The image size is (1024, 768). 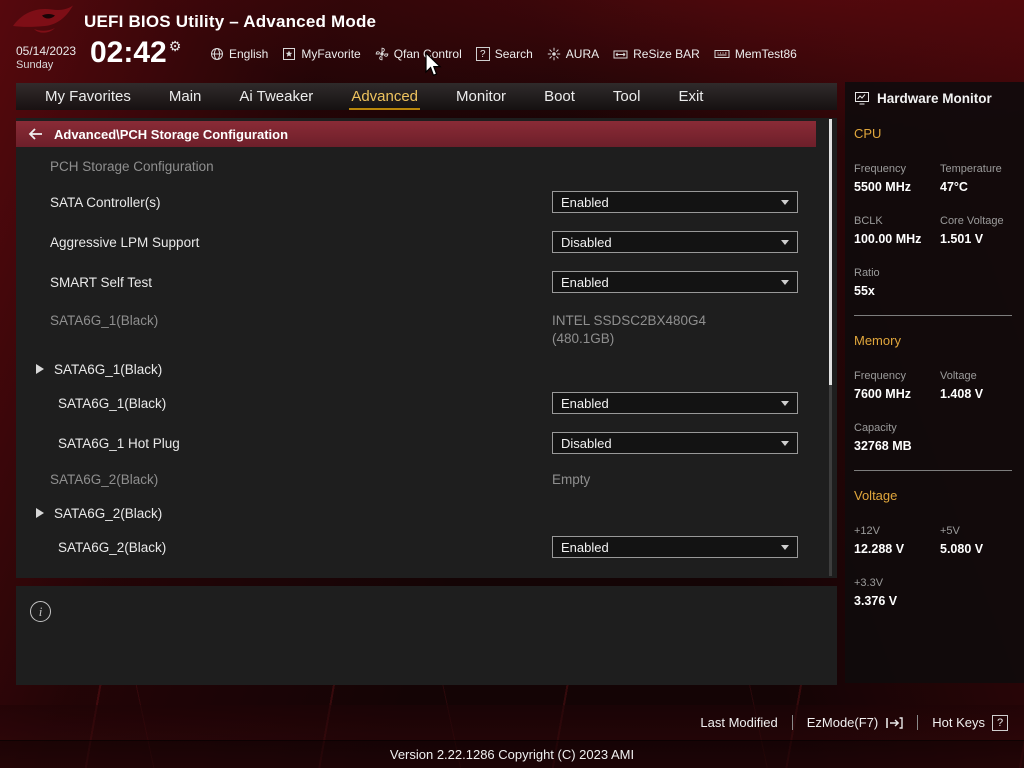 What do you see at coordinates (958, 376) in the screenshot?
I see `metric-label: Voltage` at bounding box center [958, 376].